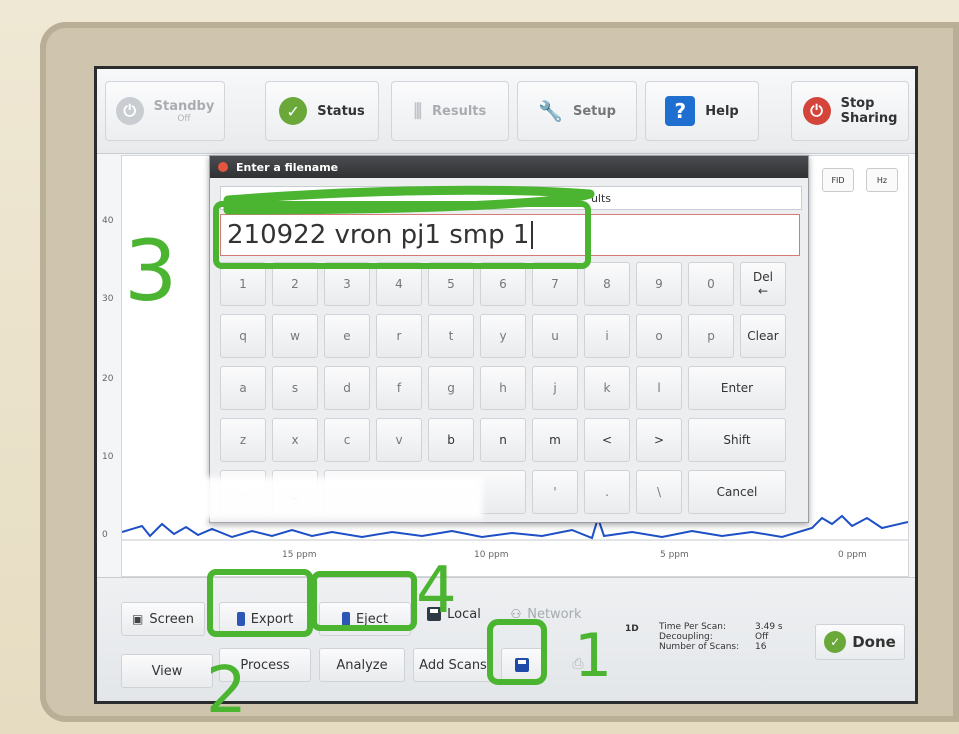  I want to click on num-scans-label: Number of Scans:, so click(699, 647).